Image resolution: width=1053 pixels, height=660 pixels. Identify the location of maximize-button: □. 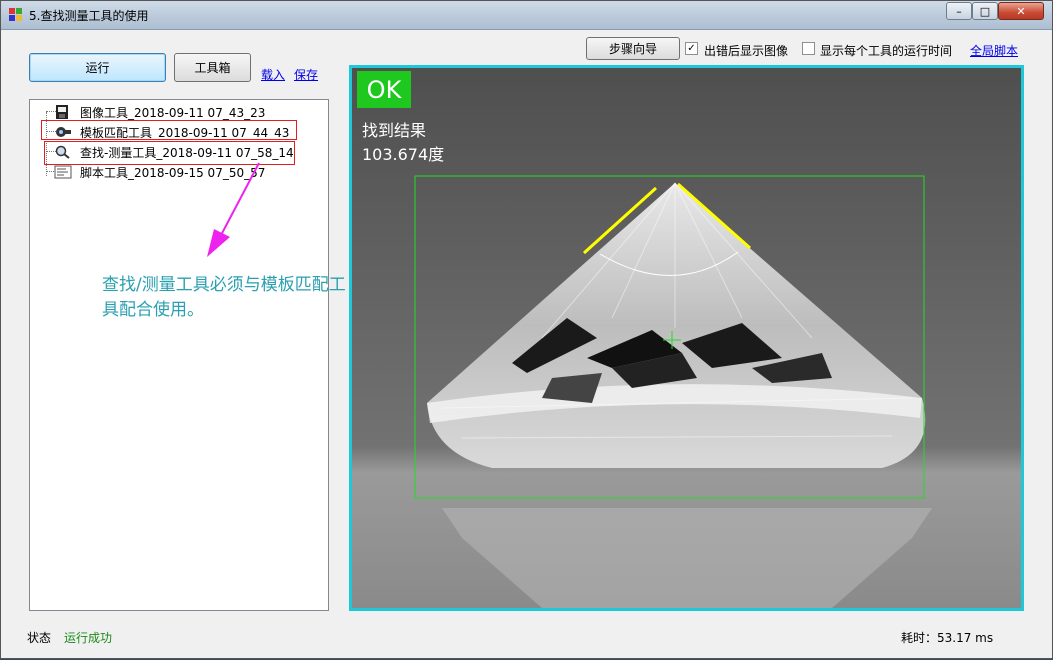
(985, 11).